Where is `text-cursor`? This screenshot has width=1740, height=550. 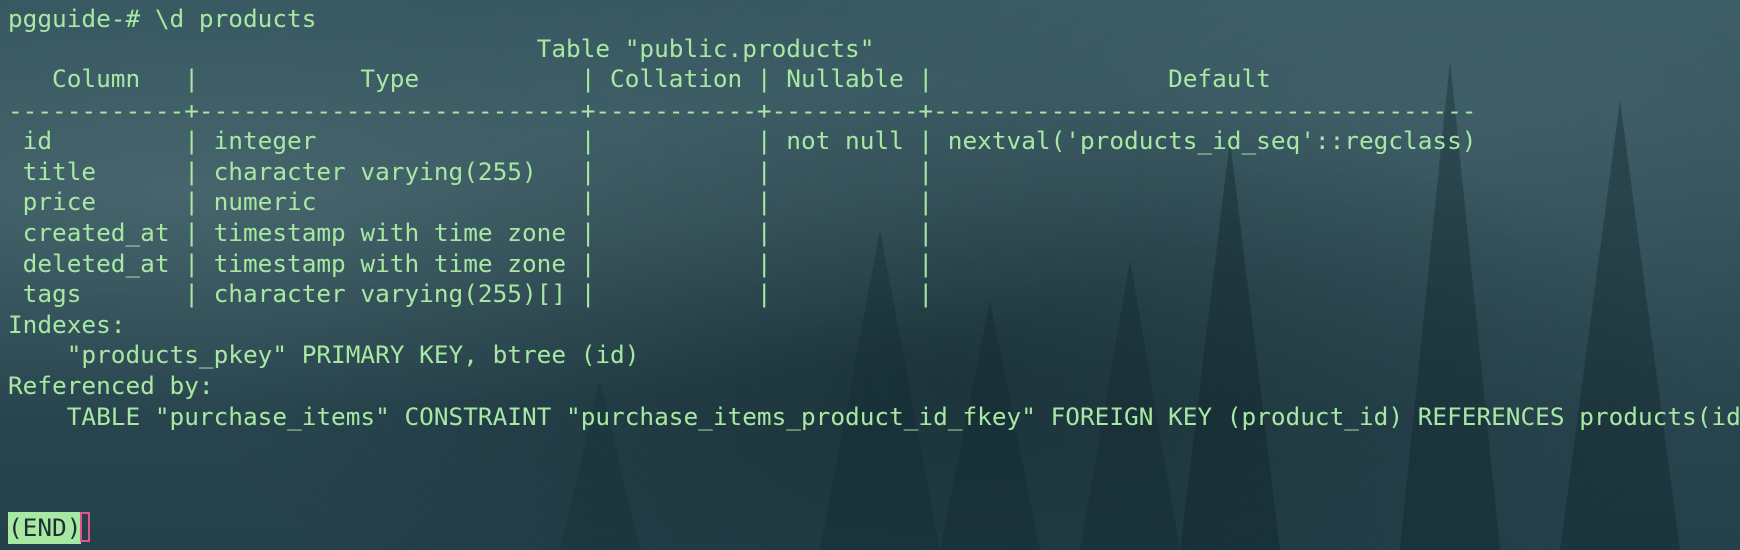
text-cursor is located at coordinates (85, 527).